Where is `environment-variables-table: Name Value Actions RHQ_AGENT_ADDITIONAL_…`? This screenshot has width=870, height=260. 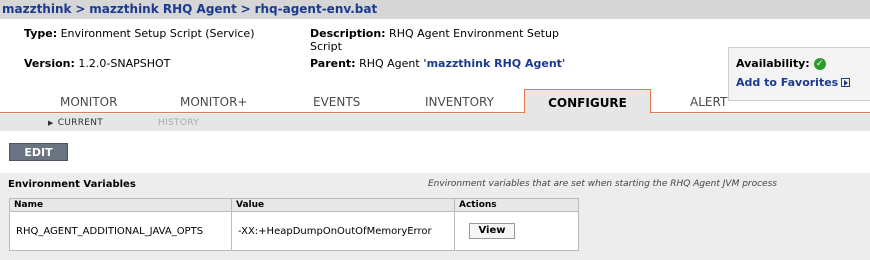
environment-variables-table: Name Value Actions RHQ_AGENT_ADDITIONAL_… is located at coordinates (294, 224).